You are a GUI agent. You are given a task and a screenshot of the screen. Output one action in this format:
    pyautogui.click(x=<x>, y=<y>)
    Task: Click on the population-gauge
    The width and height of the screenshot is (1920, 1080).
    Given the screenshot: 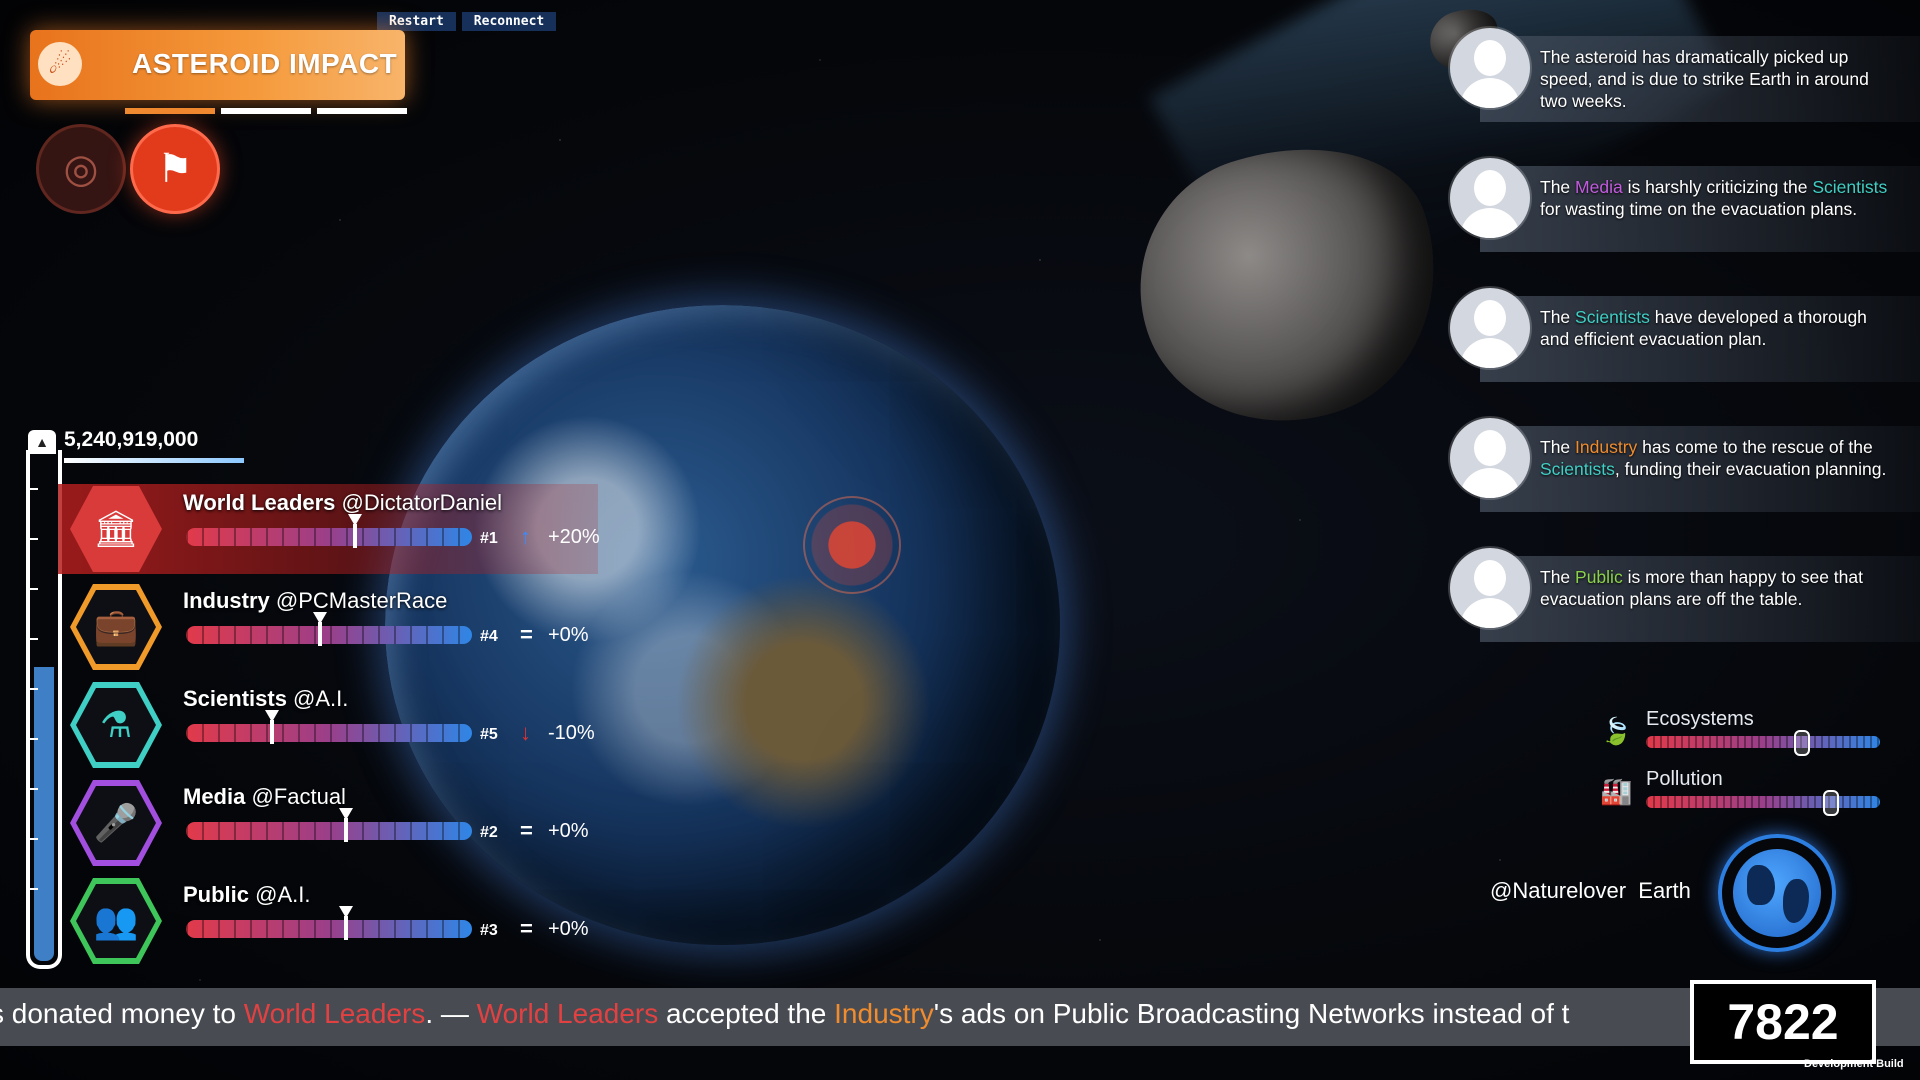 What is the action you would take?
    pyautogui.click(x=44, y=709)
    